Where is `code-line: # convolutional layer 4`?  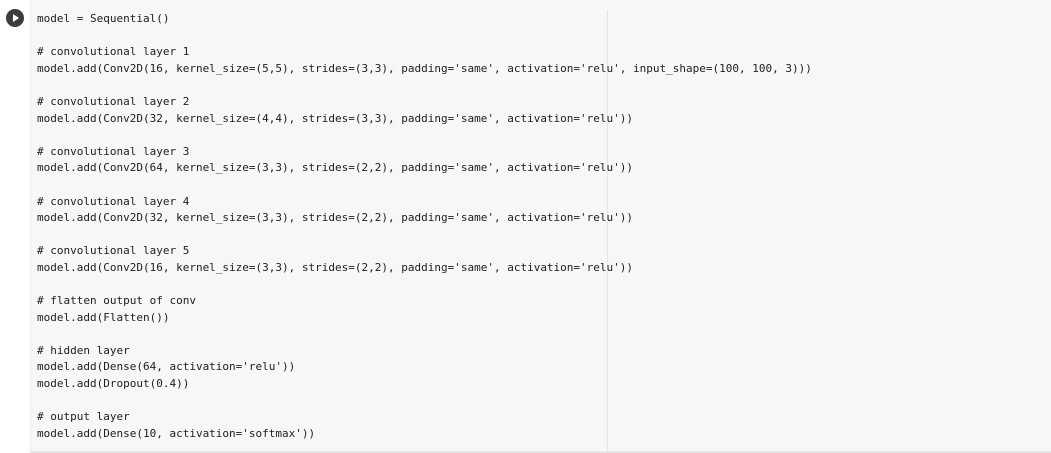
code-line: # convolutional layer 4 is located at coordinates (113, 201).